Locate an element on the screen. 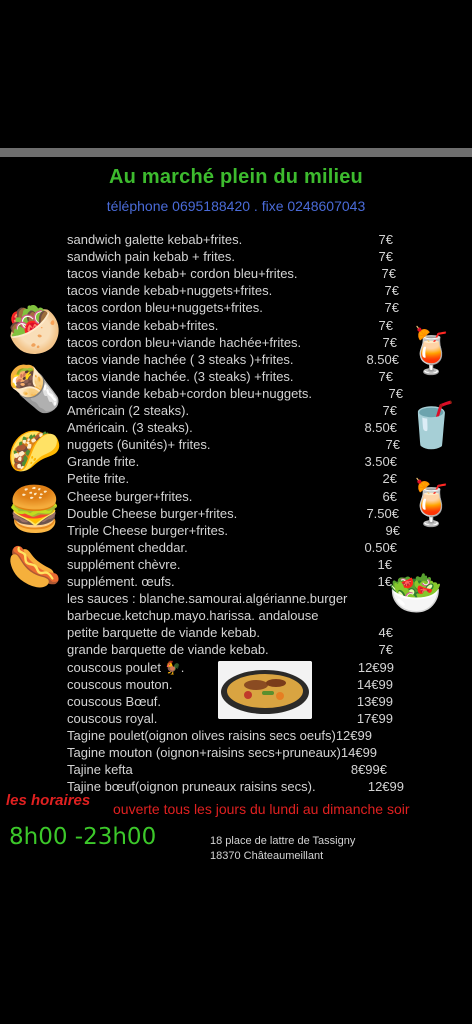  menu-item: Grande frite. 3.50€ is located at coordinates (236, 461).